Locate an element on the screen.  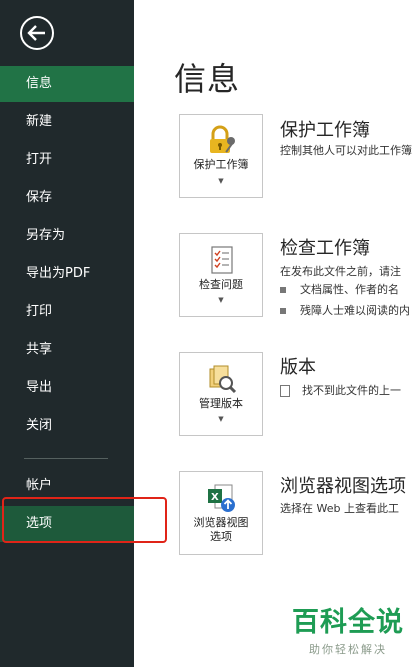
manage-versions-label: 管理版本 is located at coordinates (221, 403).